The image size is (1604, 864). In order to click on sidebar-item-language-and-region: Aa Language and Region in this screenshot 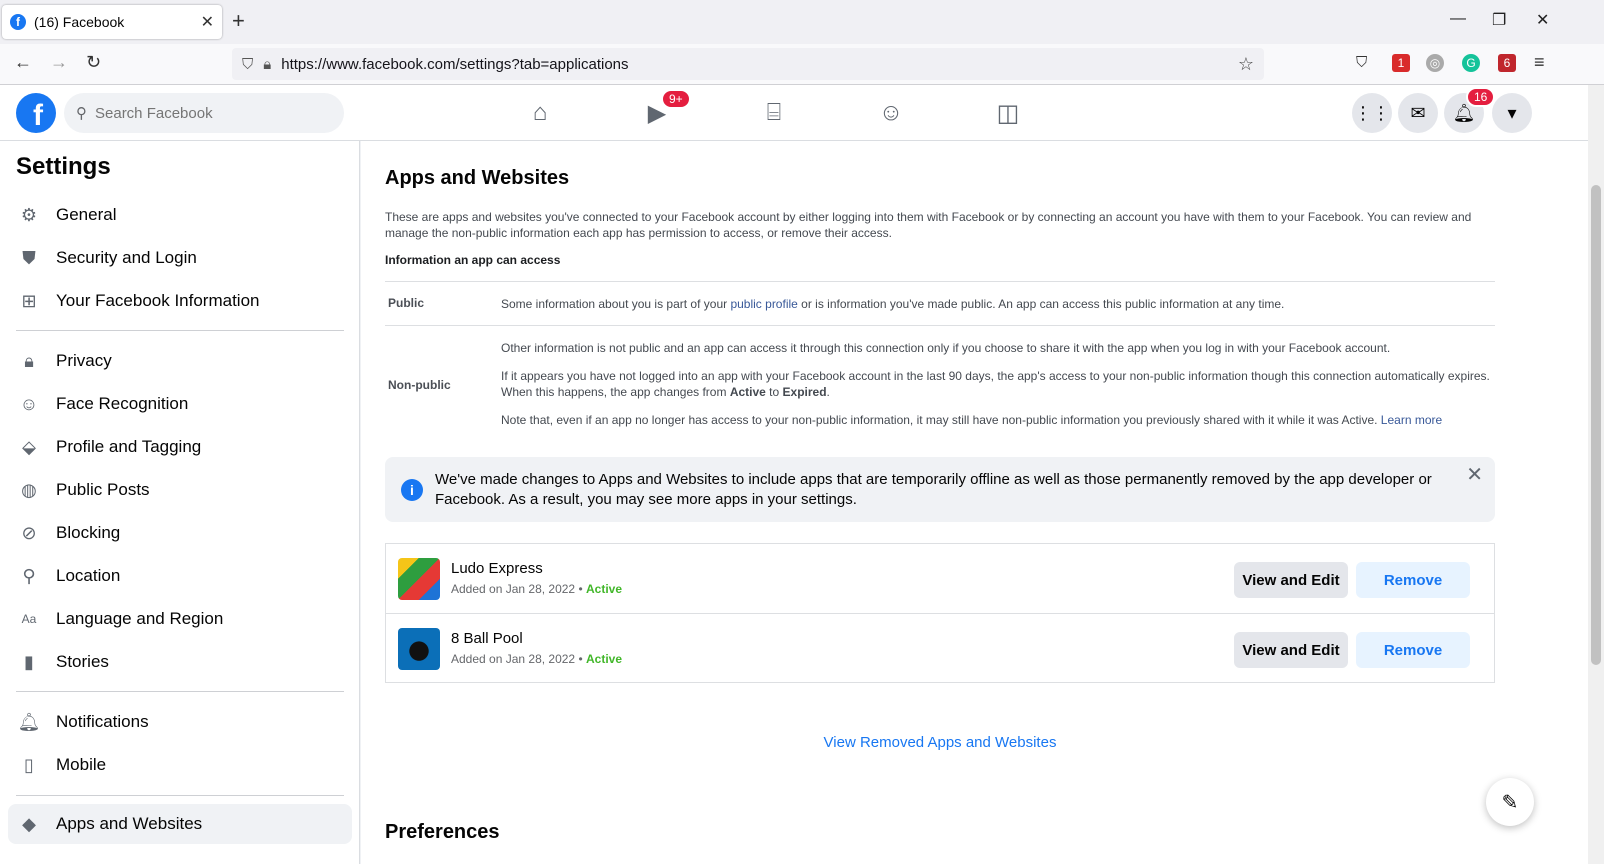, I will do `click(180, 619)`.